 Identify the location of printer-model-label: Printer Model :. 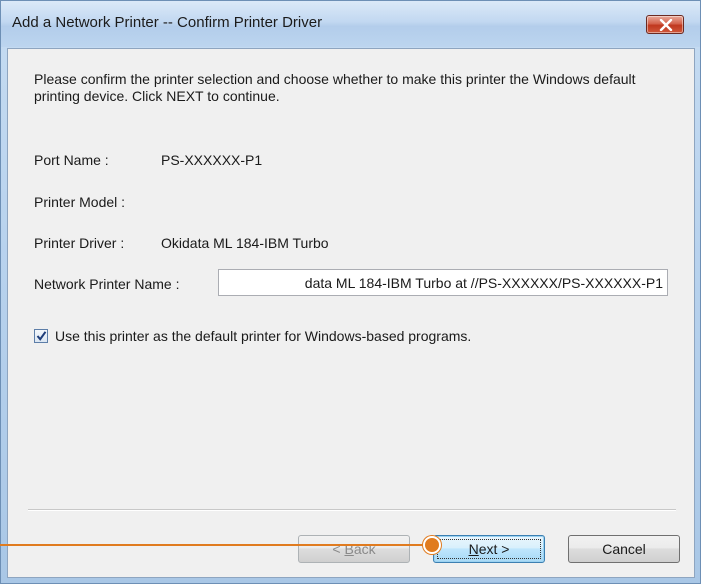
(80, 202).